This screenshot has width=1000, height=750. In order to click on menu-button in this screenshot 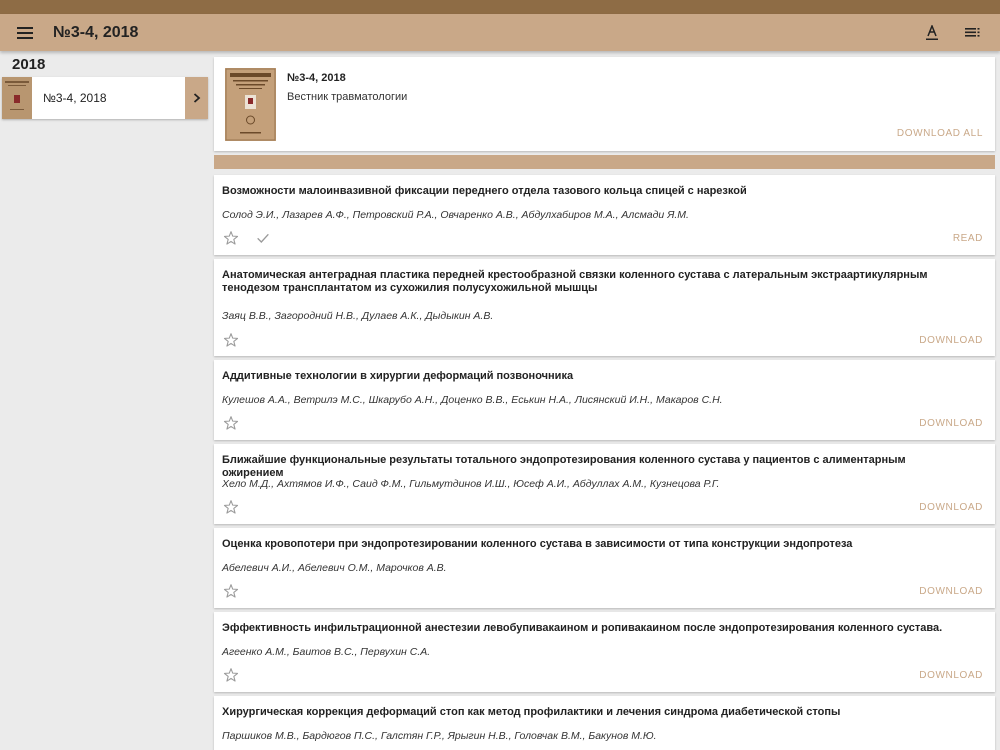, I will do `click(25, 33)`.